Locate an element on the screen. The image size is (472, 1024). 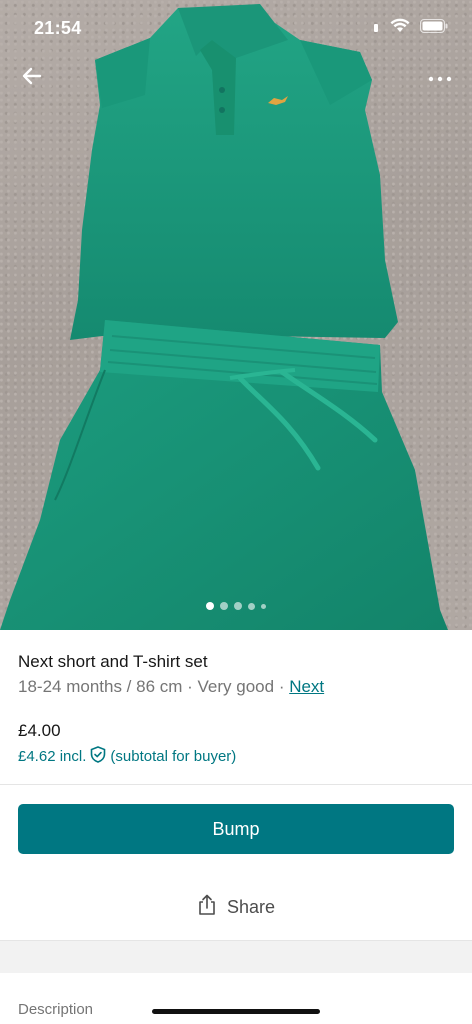
section-separator is located at coordinates (236, 956).